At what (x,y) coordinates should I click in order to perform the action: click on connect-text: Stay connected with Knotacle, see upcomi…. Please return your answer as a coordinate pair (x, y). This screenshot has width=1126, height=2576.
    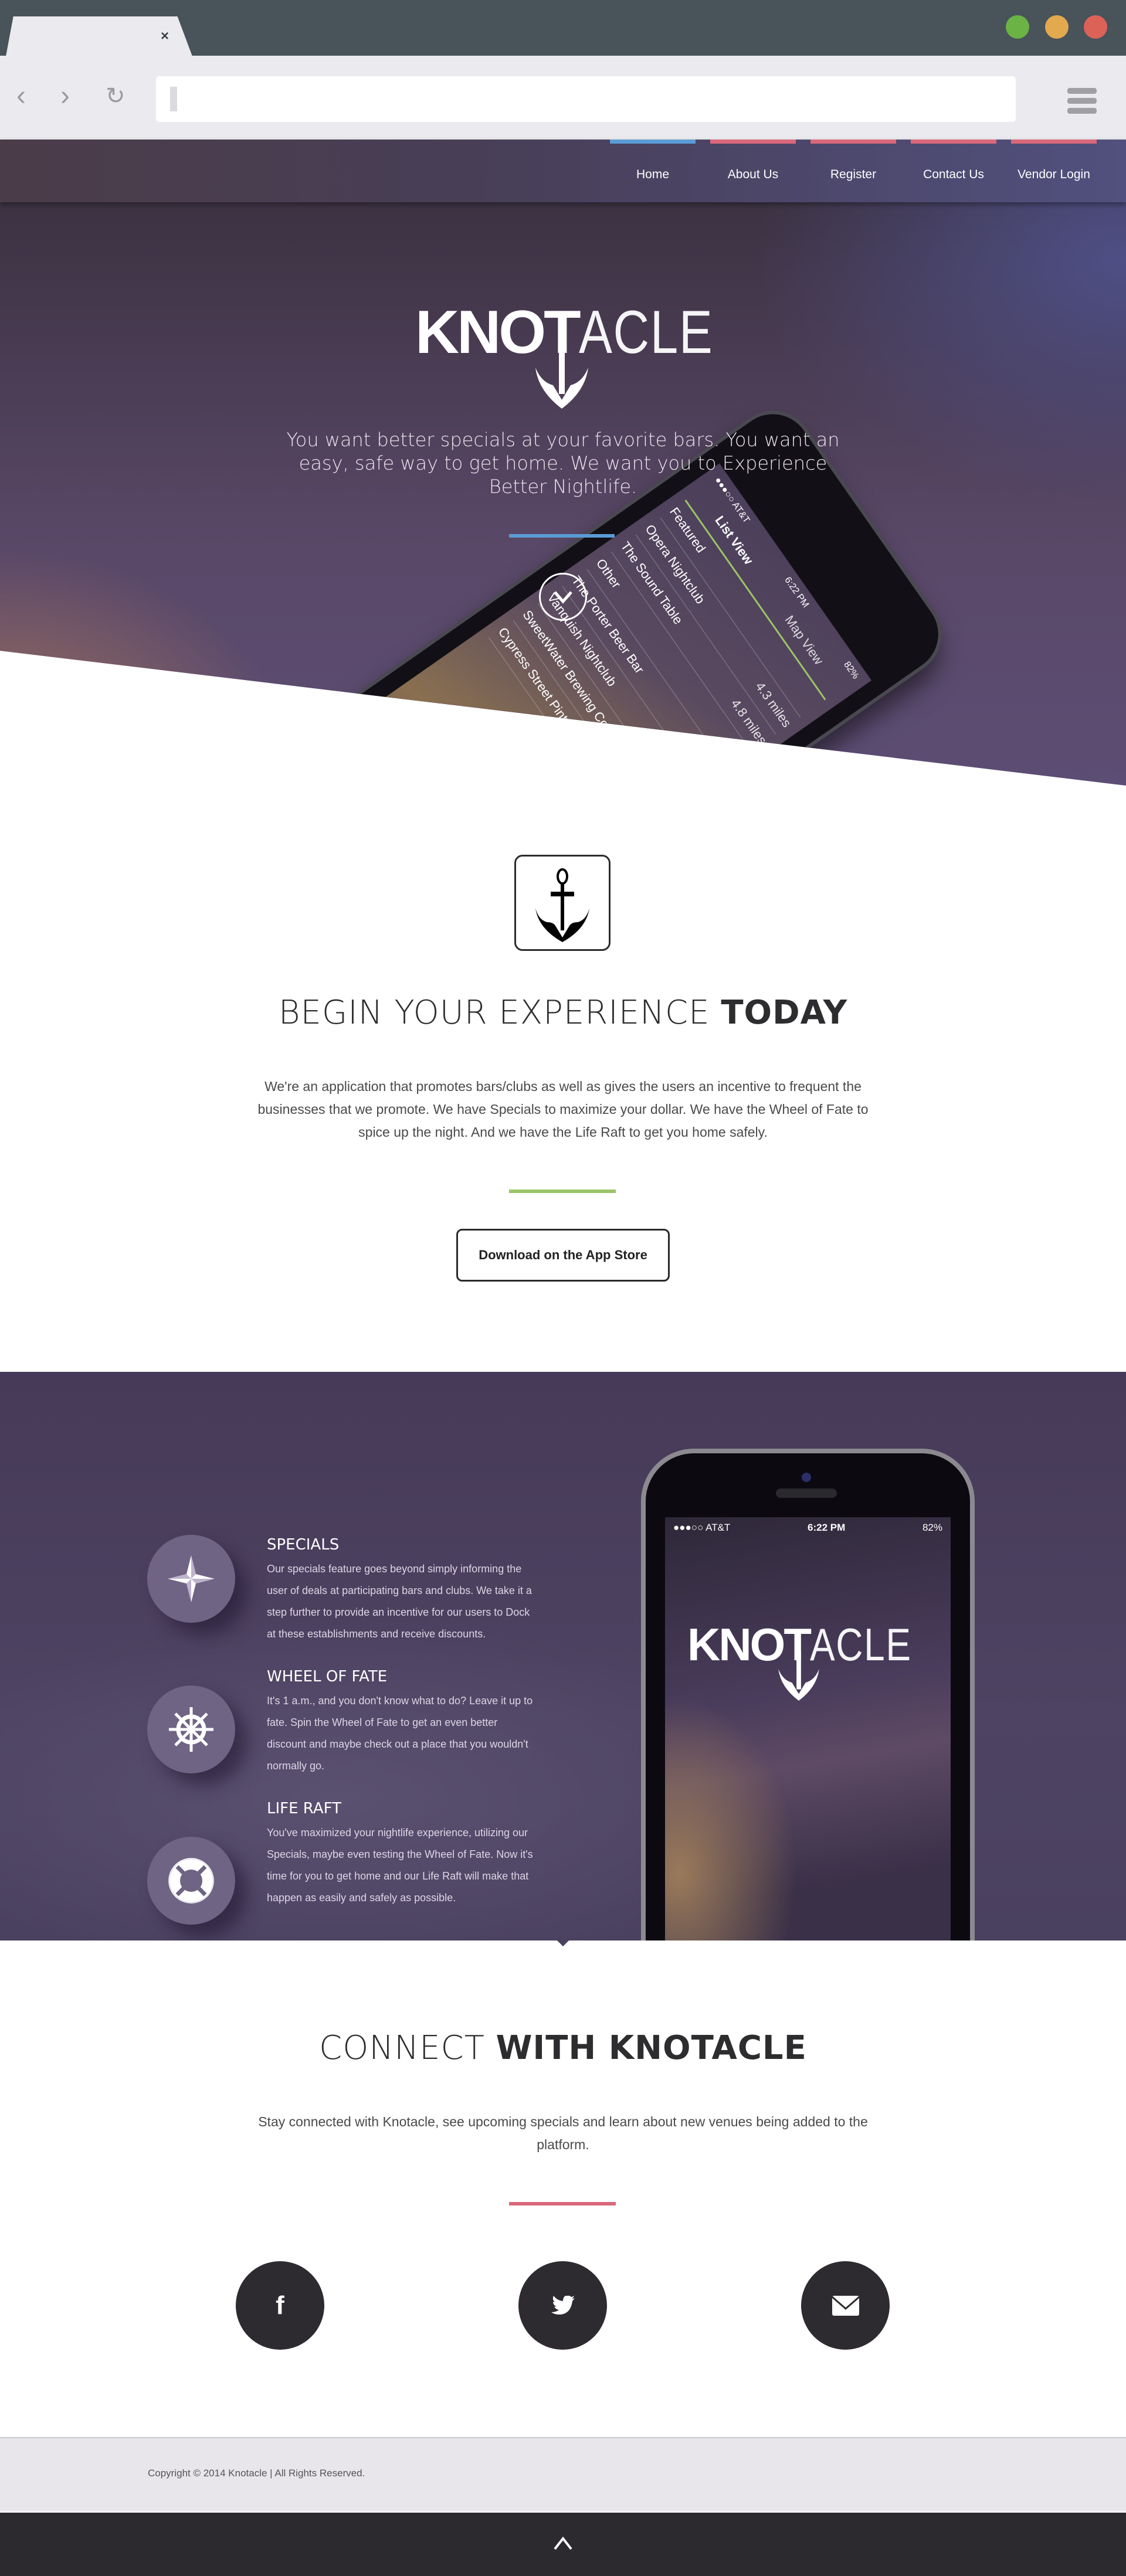
    Looking at the image, I should click on (563, 2133).